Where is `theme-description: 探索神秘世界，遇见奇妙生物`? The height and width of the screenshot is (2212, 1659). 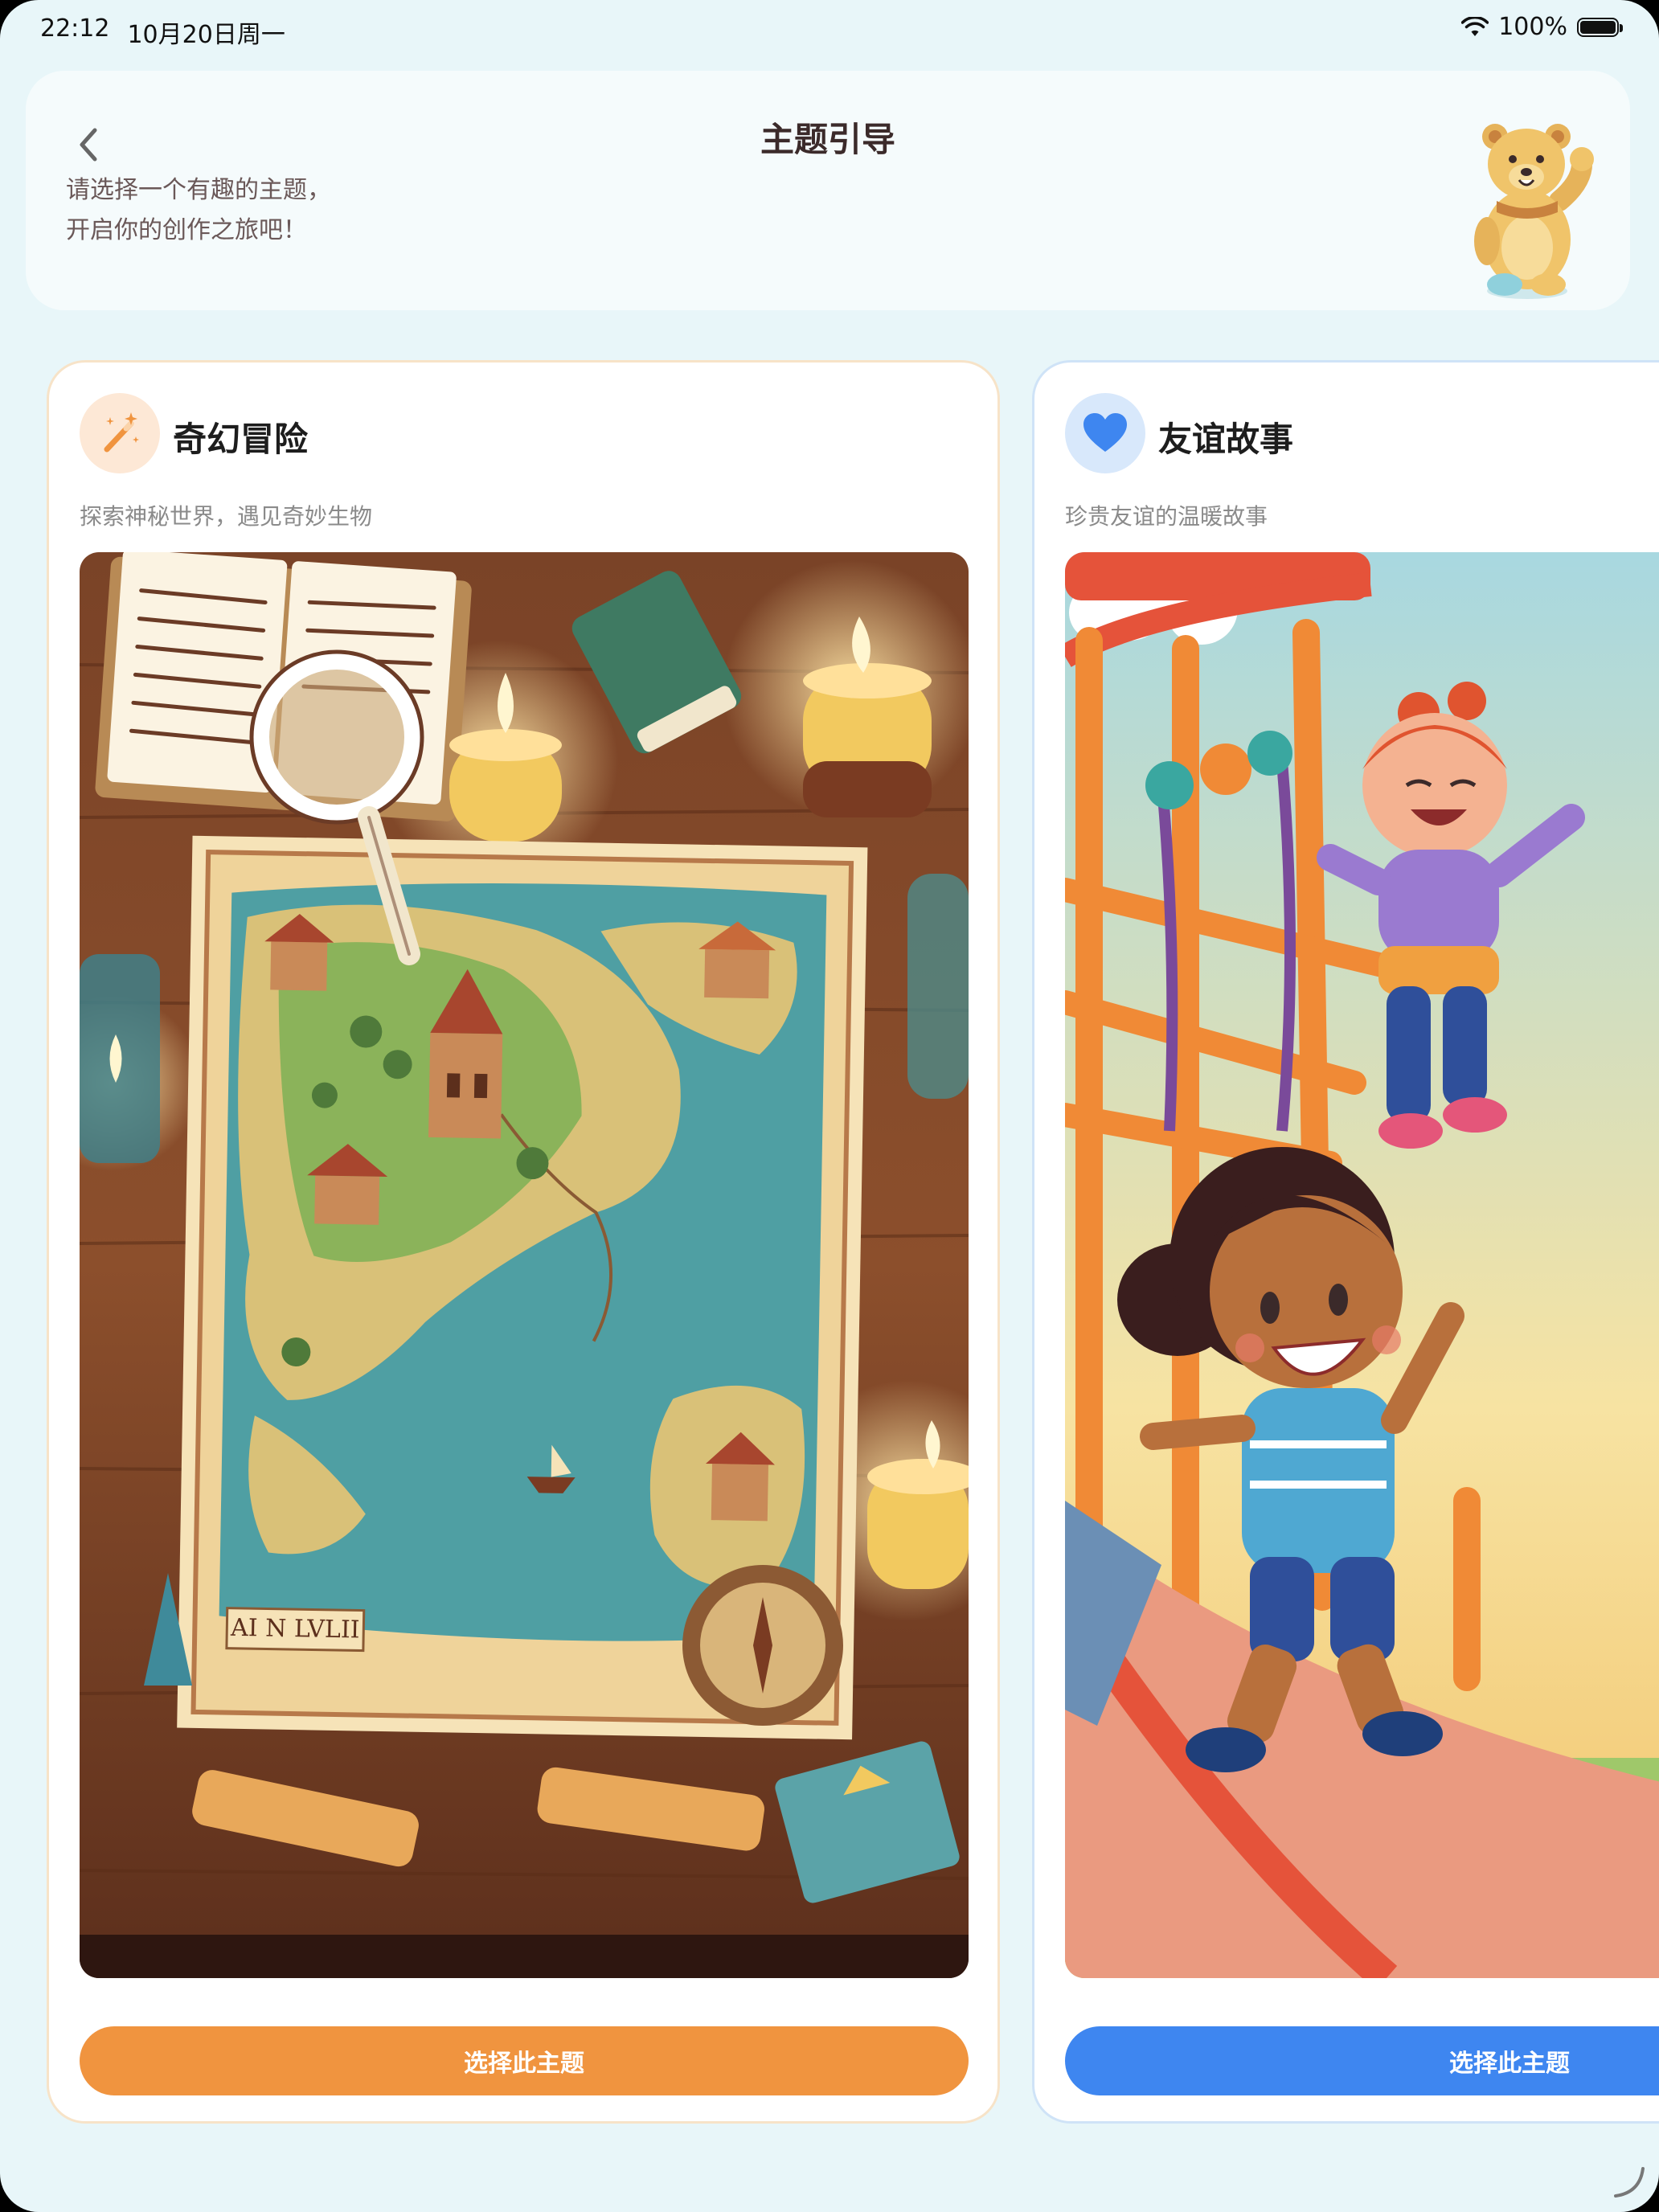
theme-description: 探索神秘世界，遇见奇妙生物 is located at coordinates (227, 516).